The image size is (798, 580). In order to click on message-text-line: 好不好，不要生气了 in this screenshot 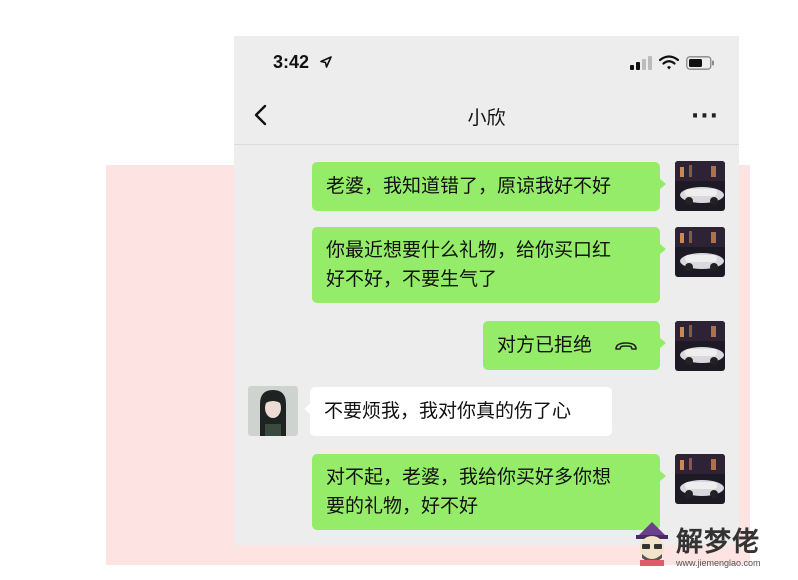, I will do `click(412, 279)`.